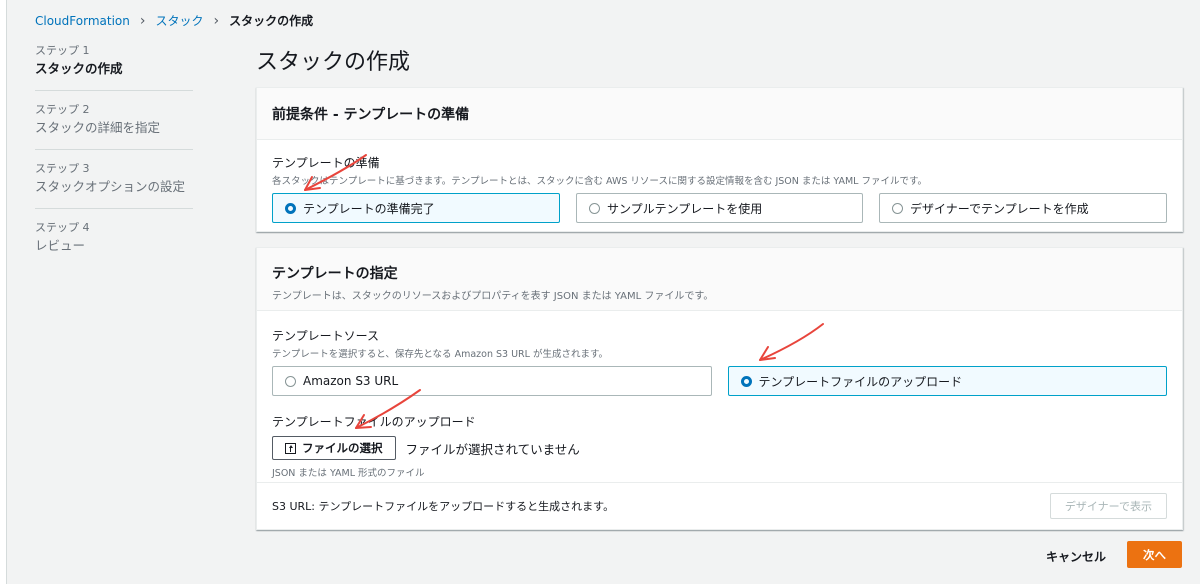 This screenshot has width=1200, height=584. Describe the element at coordinates (326, 163) in the screenshot. I see `field-label: テンプレートの準備` at that location.